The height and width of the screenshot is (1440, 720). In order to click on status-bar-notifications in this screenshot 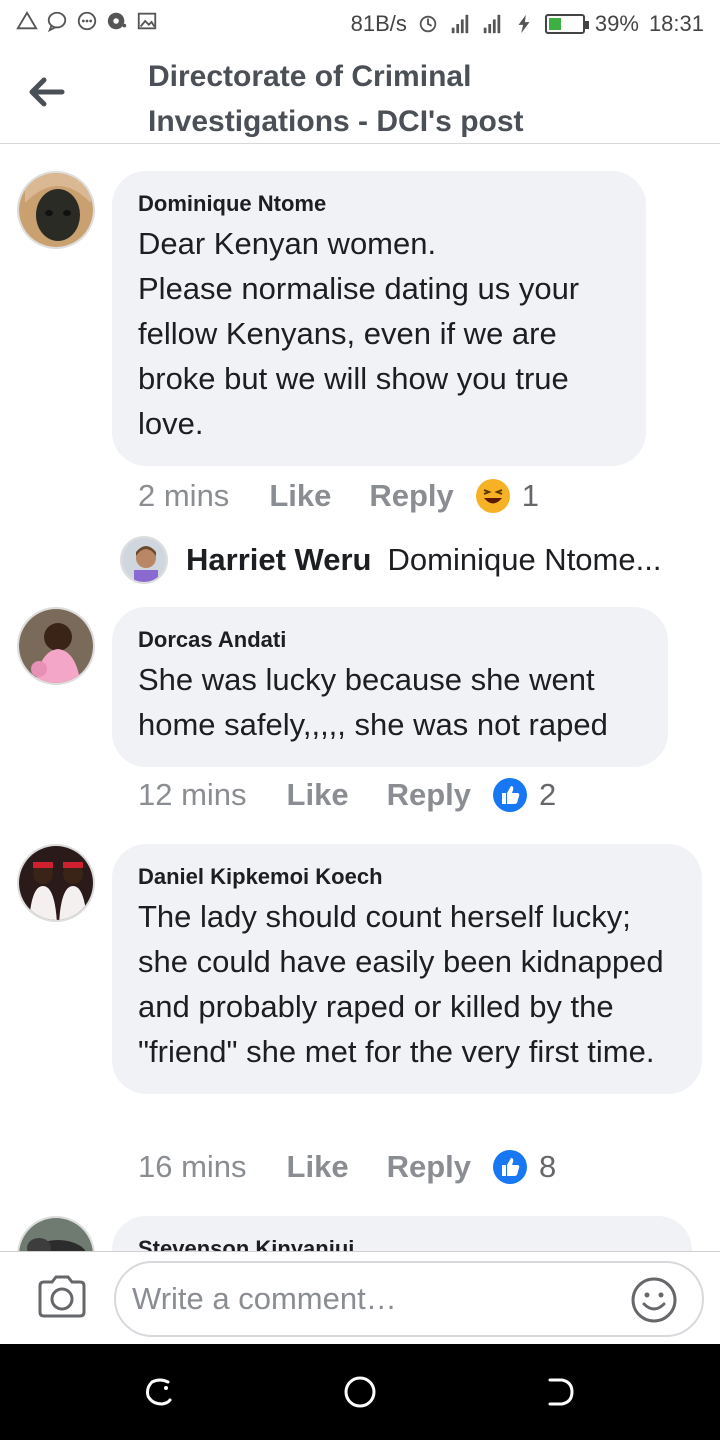, I will do `click(87, 21)`.